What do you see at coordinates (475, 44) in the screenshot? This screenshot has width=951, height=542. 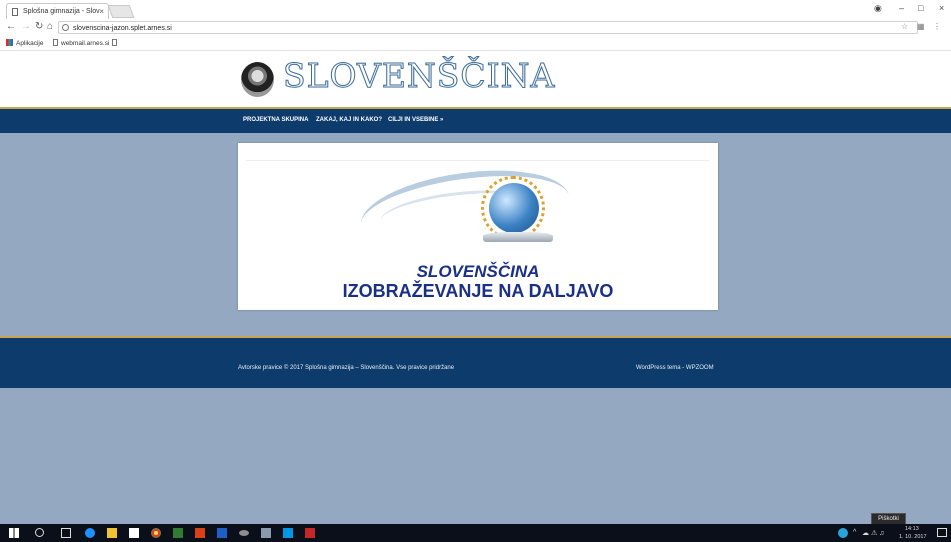 I see `bookmarks-bar: Aplikacije webmail.arnes.si` at bounding box center [475, 44].